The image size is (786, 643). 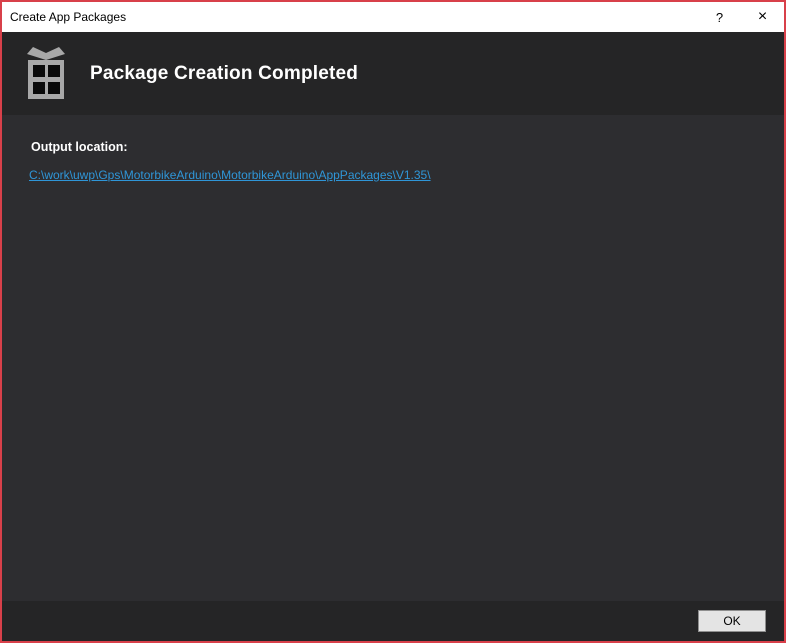 I want to click on dialog-footer: OK, so click(x=393, y=621).